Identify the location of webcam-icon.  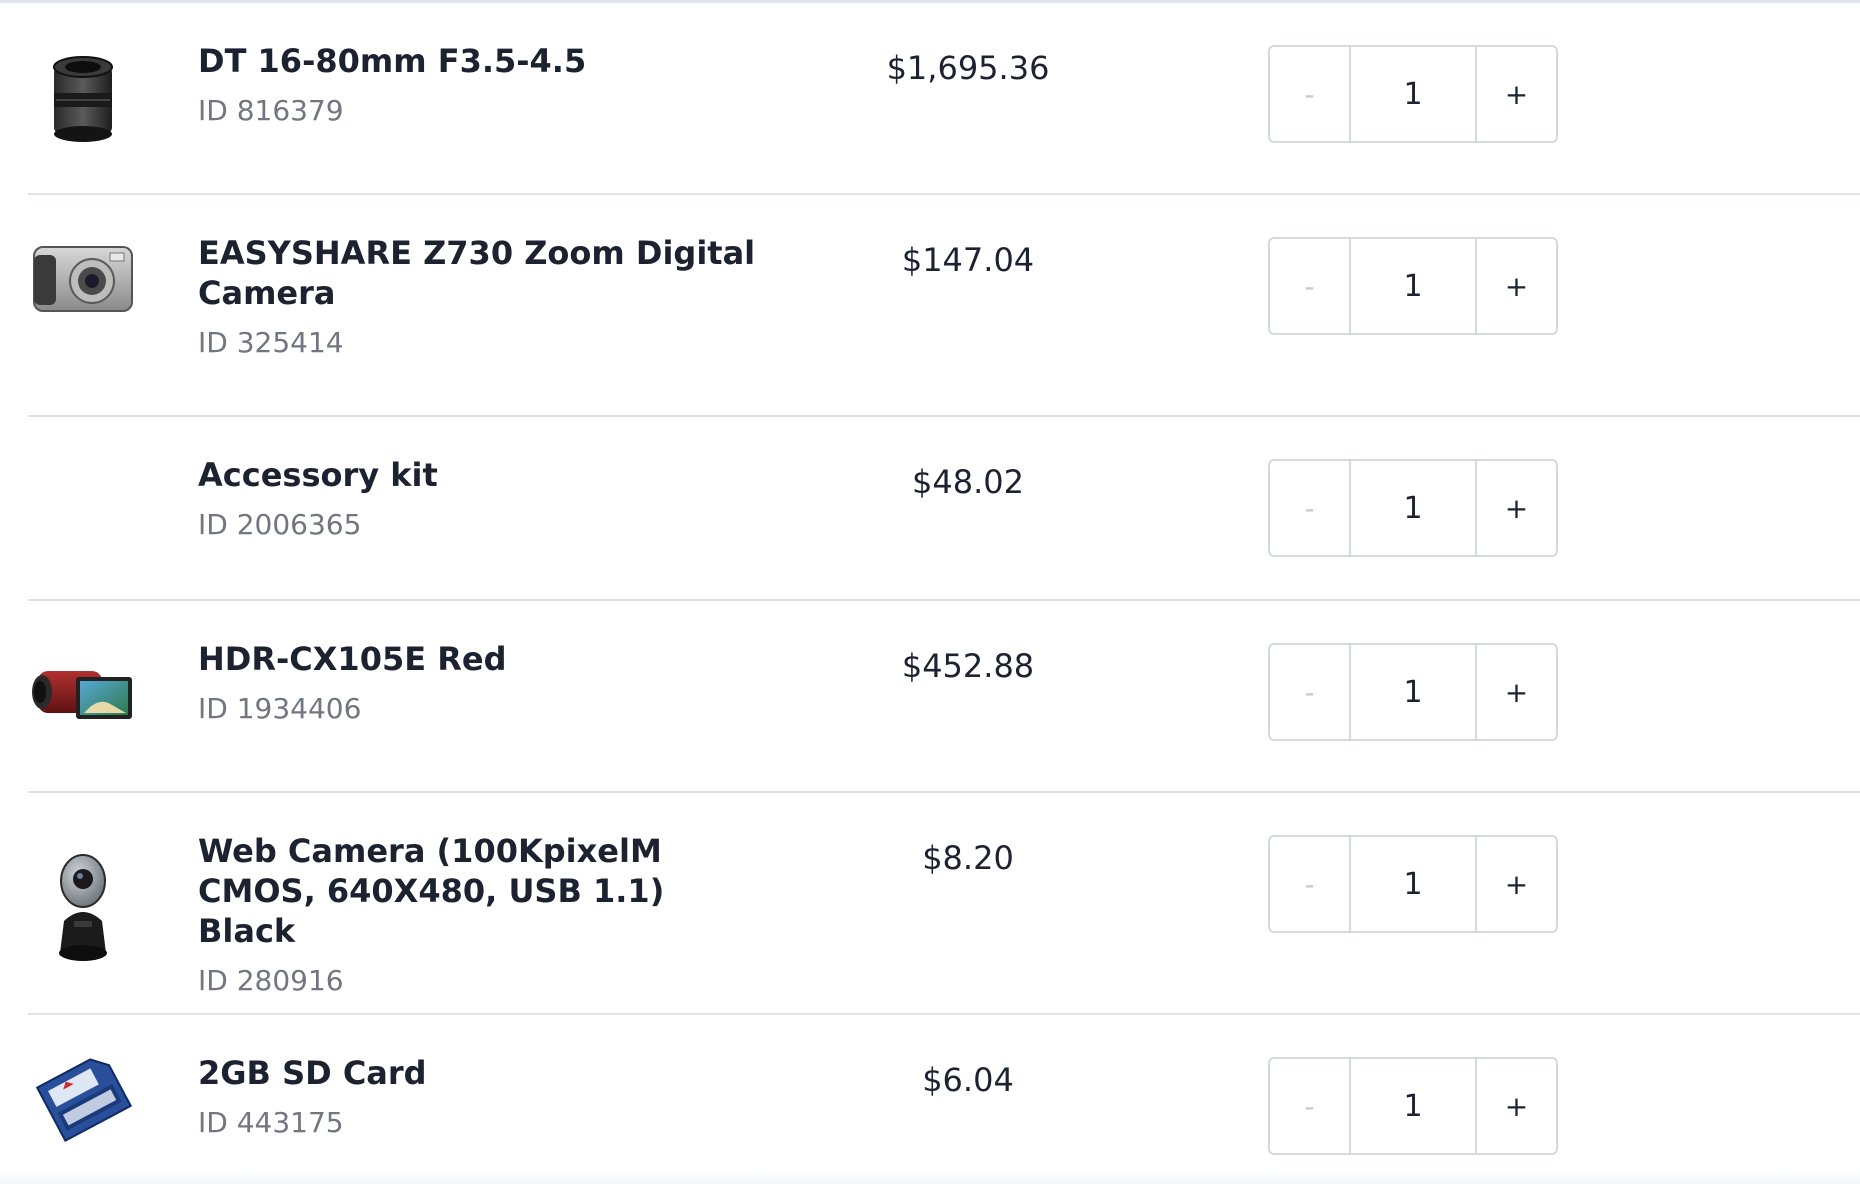
(83, 907).